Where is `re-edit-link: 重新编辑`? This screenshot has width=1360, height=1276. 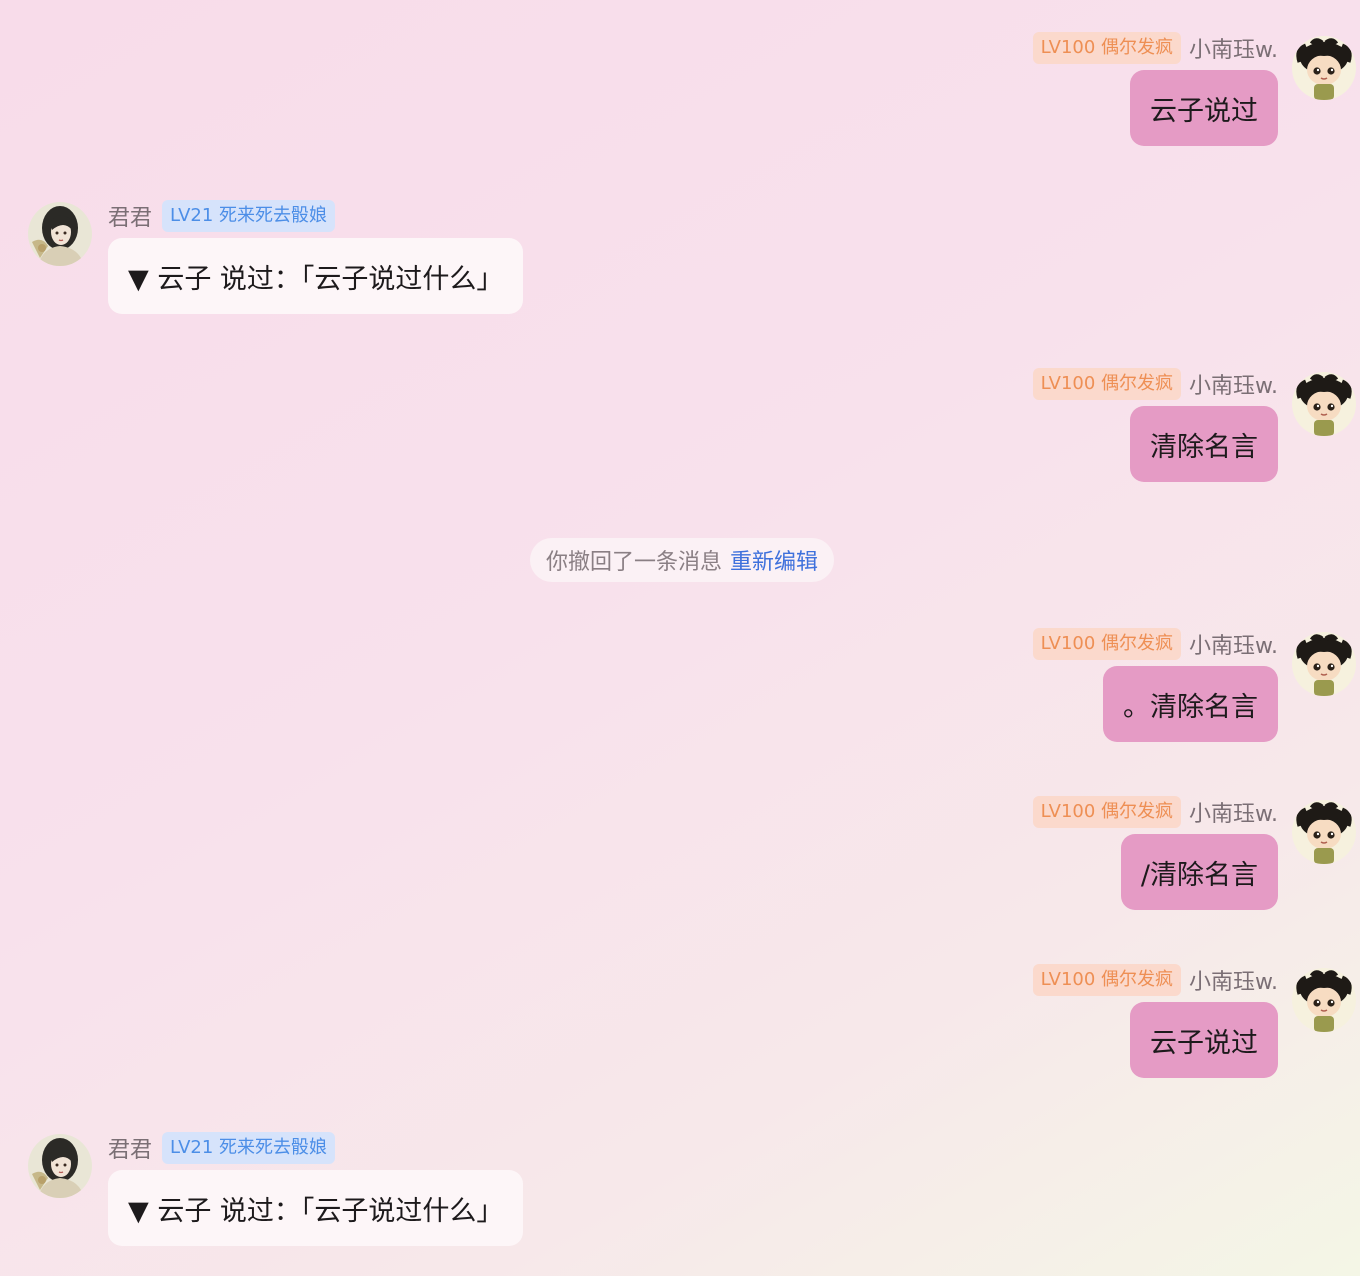
re-edit-link: 重新编辑 is located at coordinates (774, 560).